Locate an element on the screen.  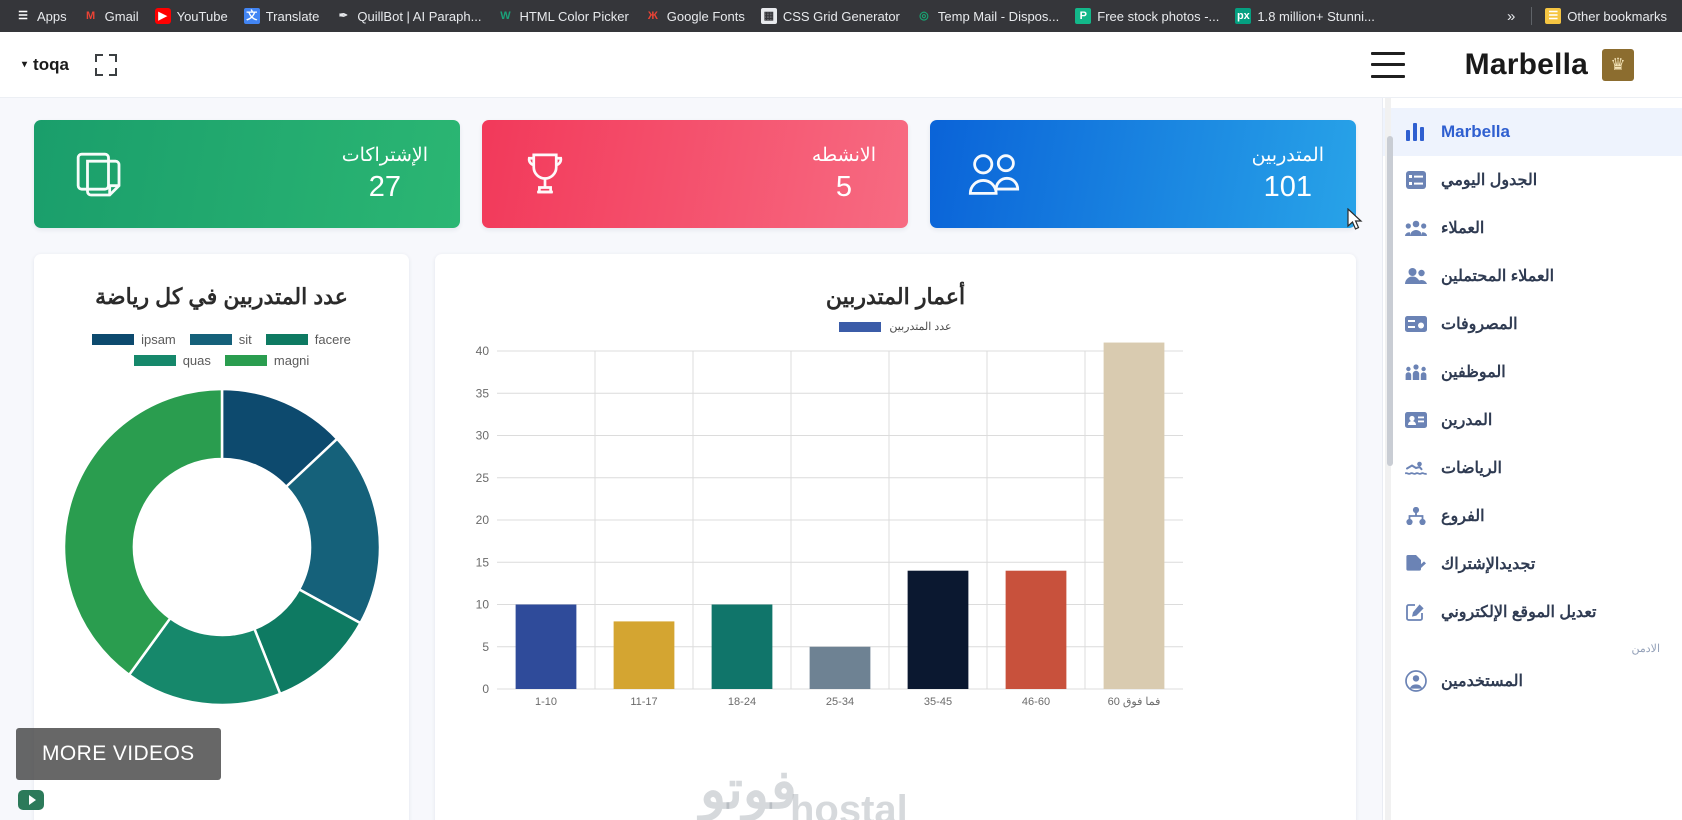
donut-chart is located at coordinates (222, 547).